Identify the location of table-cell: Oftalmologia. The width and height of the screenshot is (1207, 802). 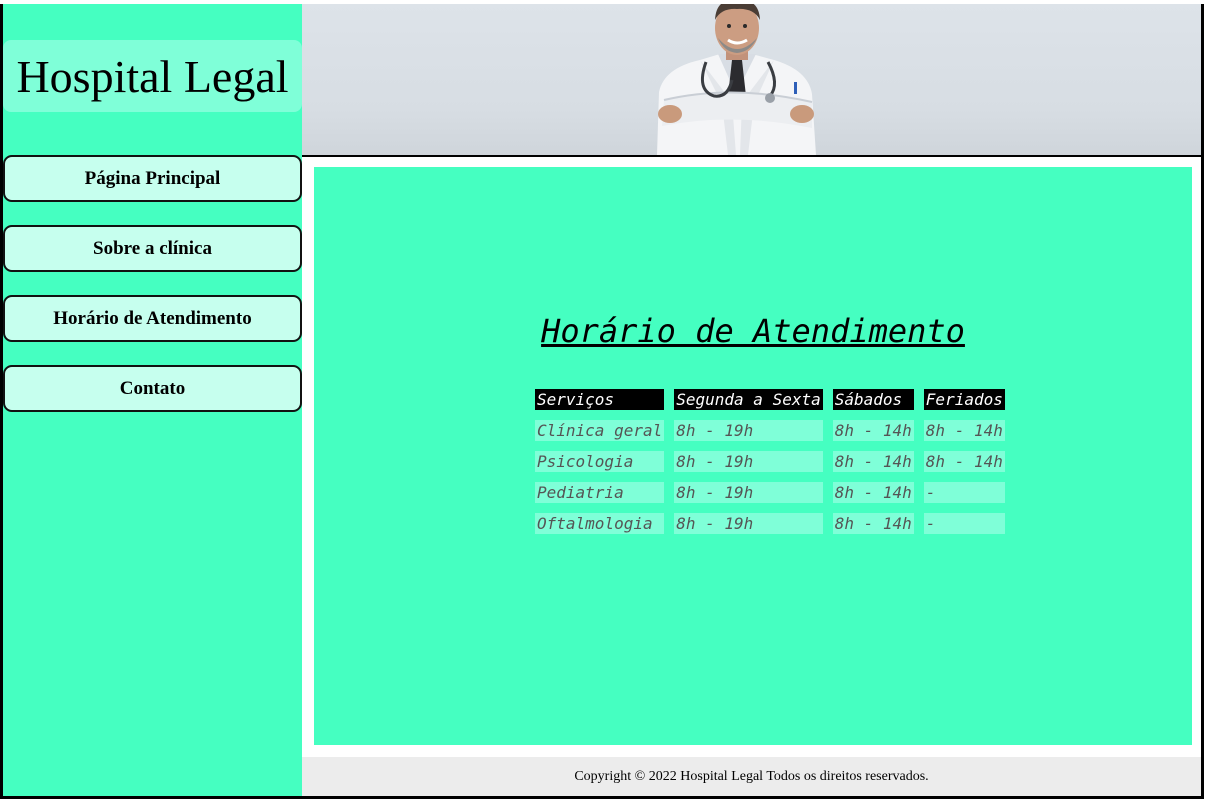
(600, 523).